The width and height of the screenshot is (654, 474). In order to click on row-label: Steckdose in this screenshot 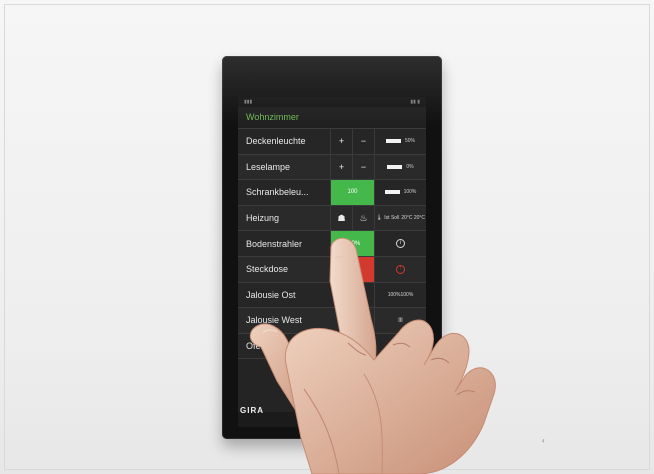, I will do `click(267, 269)`.